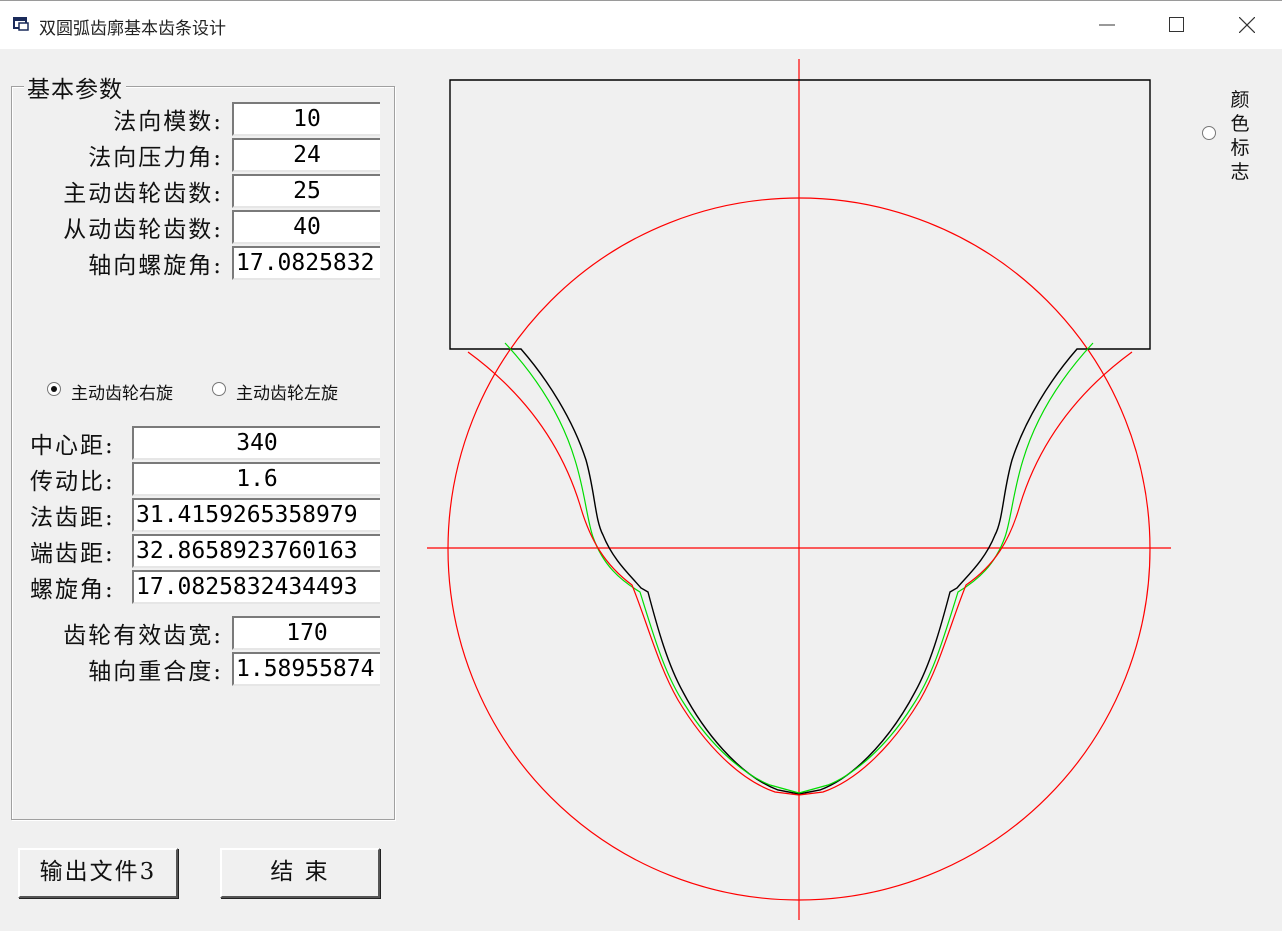  Describe the element at coordinates (946, 568) in the screenshot. I see `offset-curve-right` at that location.